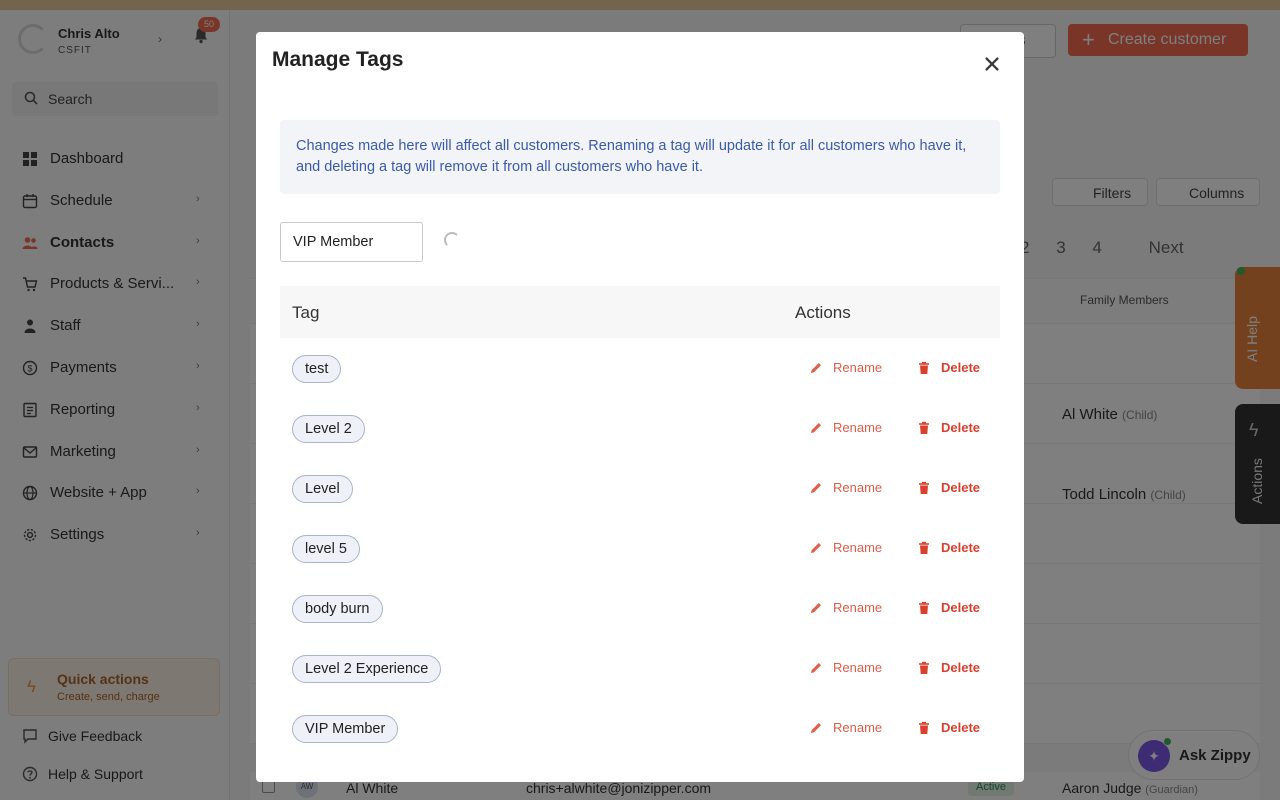 The height and width of the screenshot is (800, 1280). What do you see at coordinates (640, 548) in the screenshot?
I see `tag-row: level 5 Rename Delete` at bounding box center [640, 548].